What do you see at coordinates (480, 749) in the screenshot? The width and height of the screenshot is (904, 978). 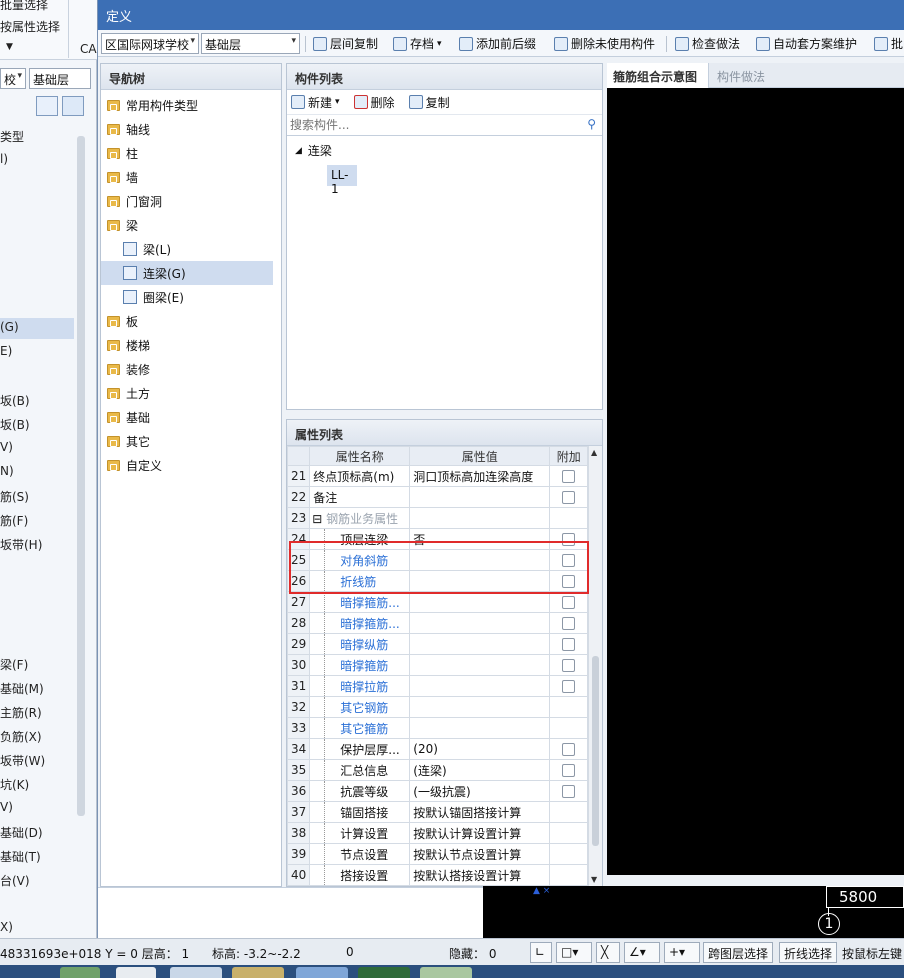 I see `property-value: (20)` at bounding box center [480, 749].